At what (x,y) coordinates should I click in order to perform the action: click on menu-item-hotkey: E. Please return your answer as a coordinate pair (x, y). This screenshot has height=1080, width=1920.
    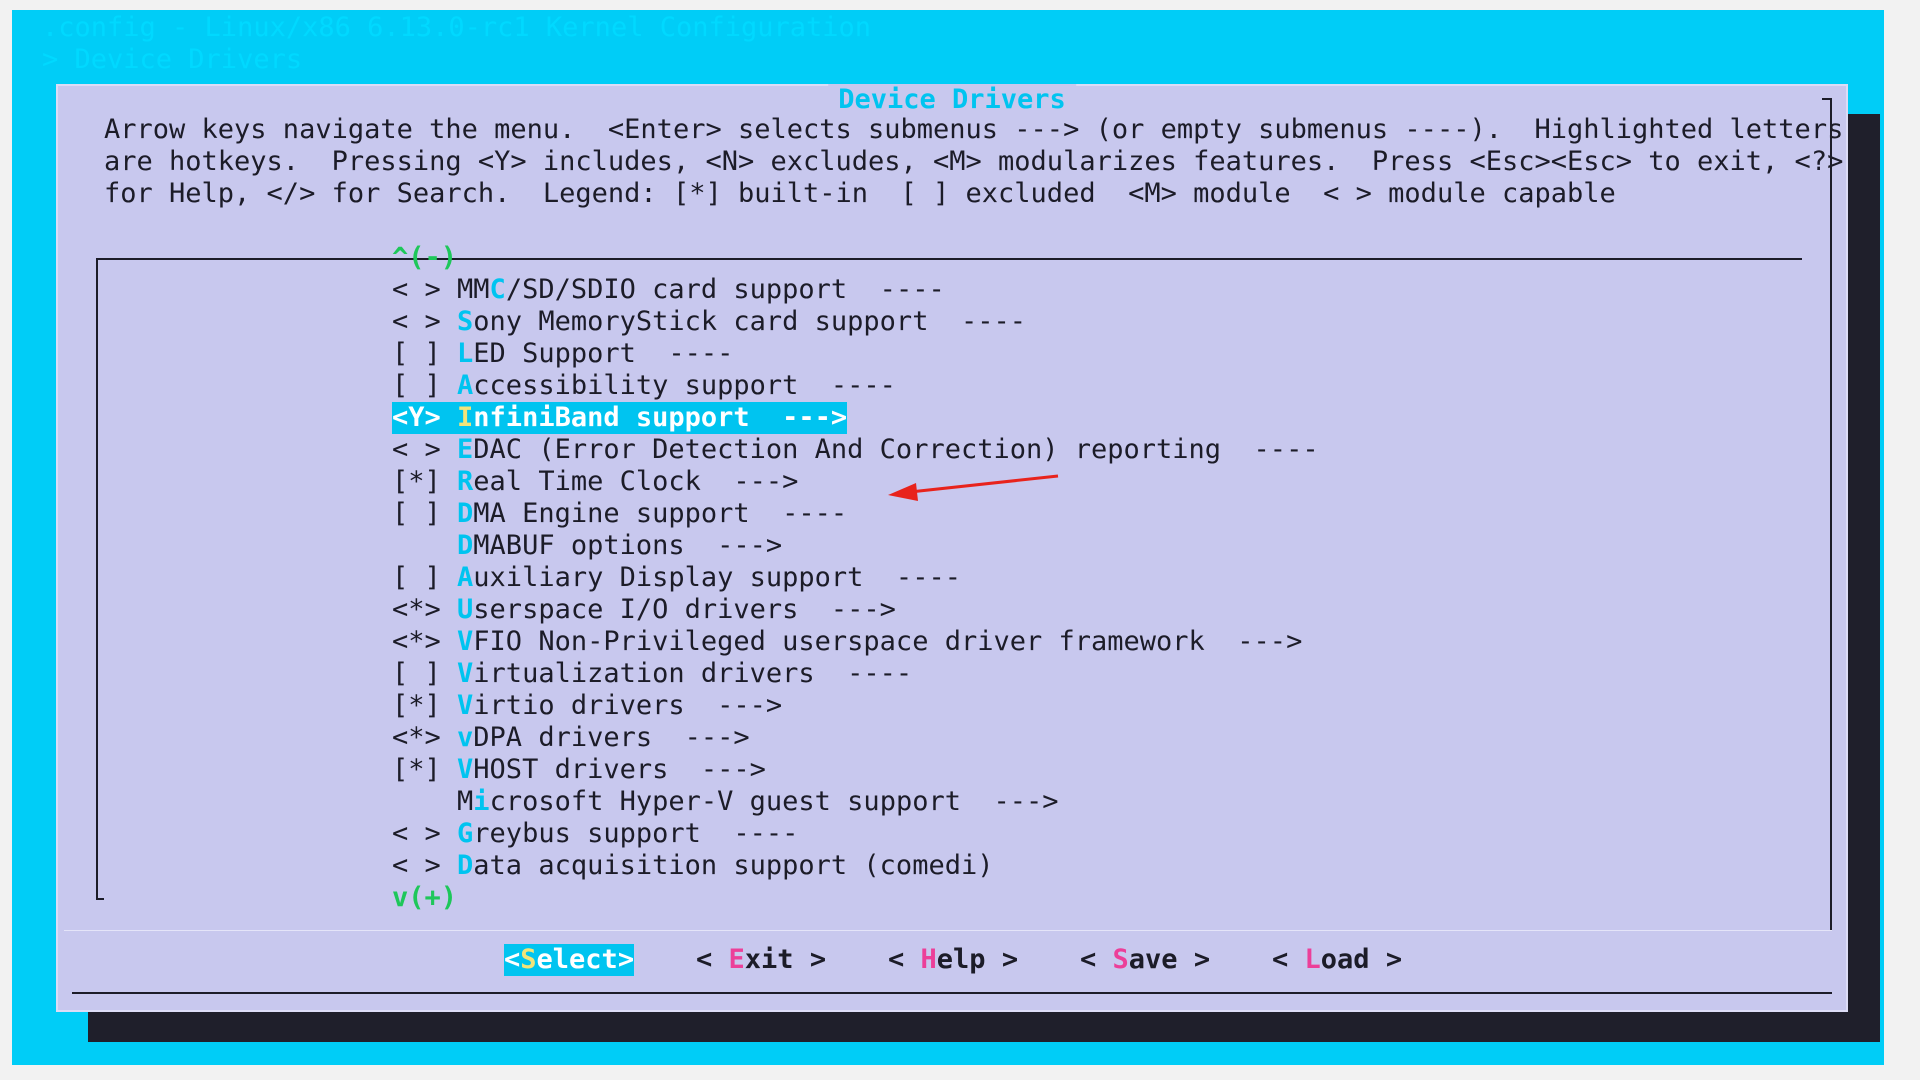
    Looking at the image, I should click on (465, 449).